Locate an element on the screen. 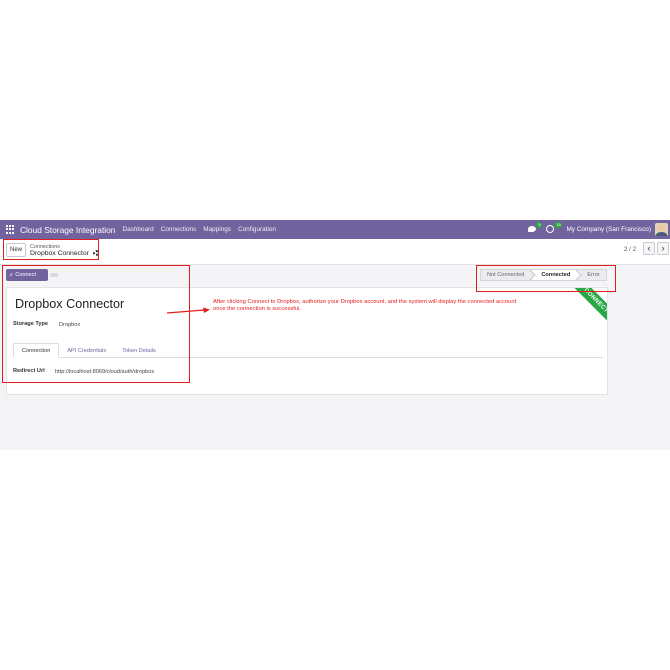 Image resolution: width=670 pixels, height=670 pixels. pager-prev-button: ‹ is located at coordinates (649, 248).